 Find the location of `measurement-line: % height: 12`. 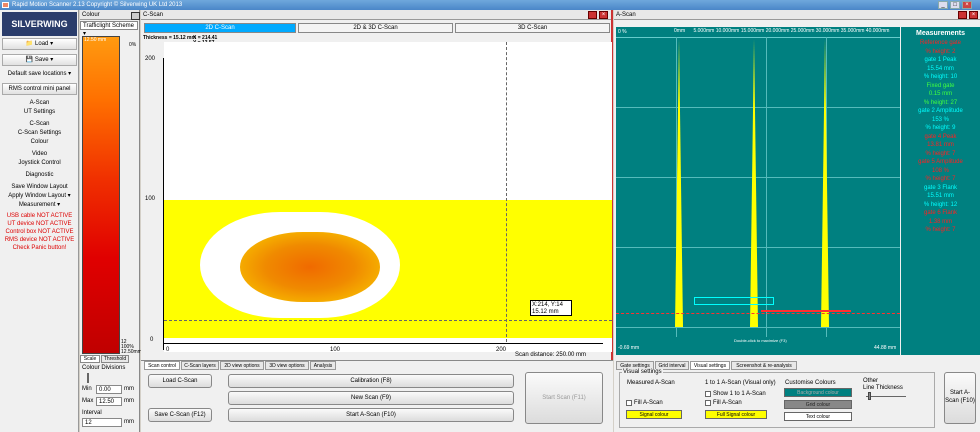

measurement-line: % height: 12 is located at coordinates (940, 204).